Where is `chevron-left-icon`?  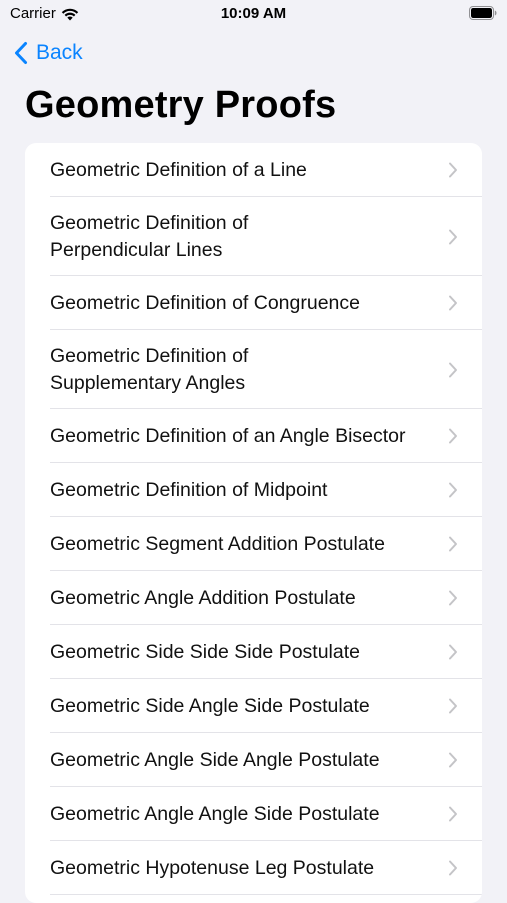
chevron-left-icon is located at coordinates (21, 53).